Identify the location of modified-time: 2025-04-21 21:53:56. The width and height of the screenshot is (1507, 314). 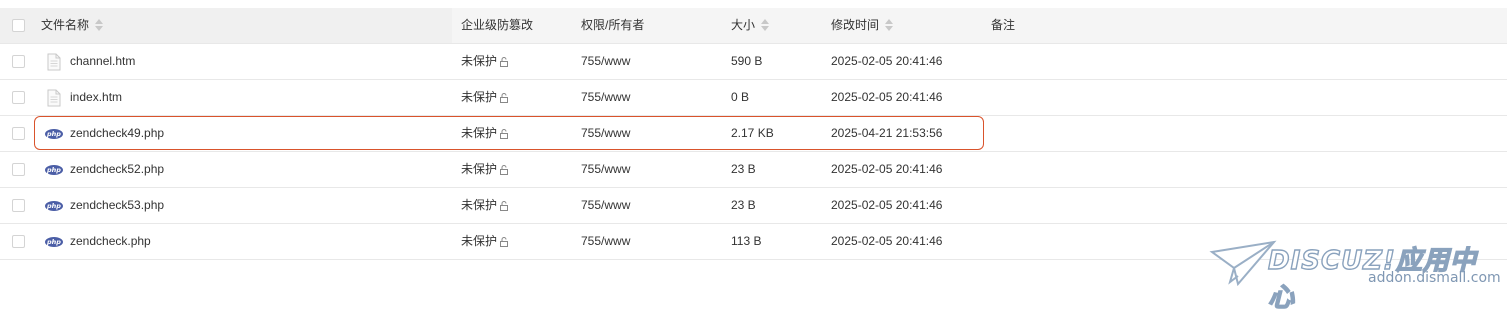
(887, 133).